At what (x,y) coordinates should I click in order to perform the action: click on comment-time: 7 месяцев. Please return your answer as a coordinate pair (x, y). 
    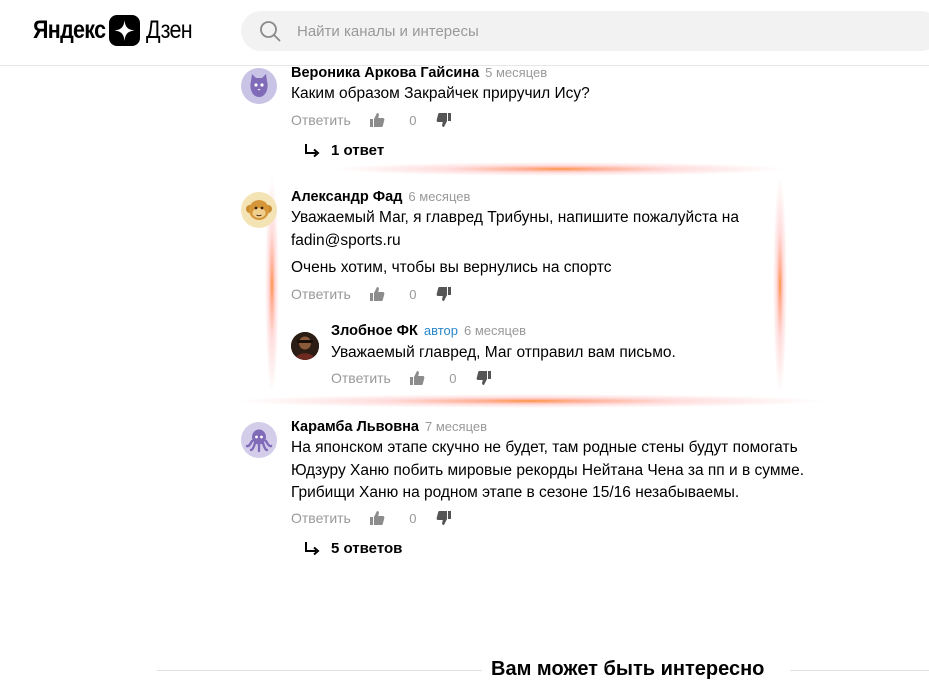
    Looking at the image, I should click on (456, 426).